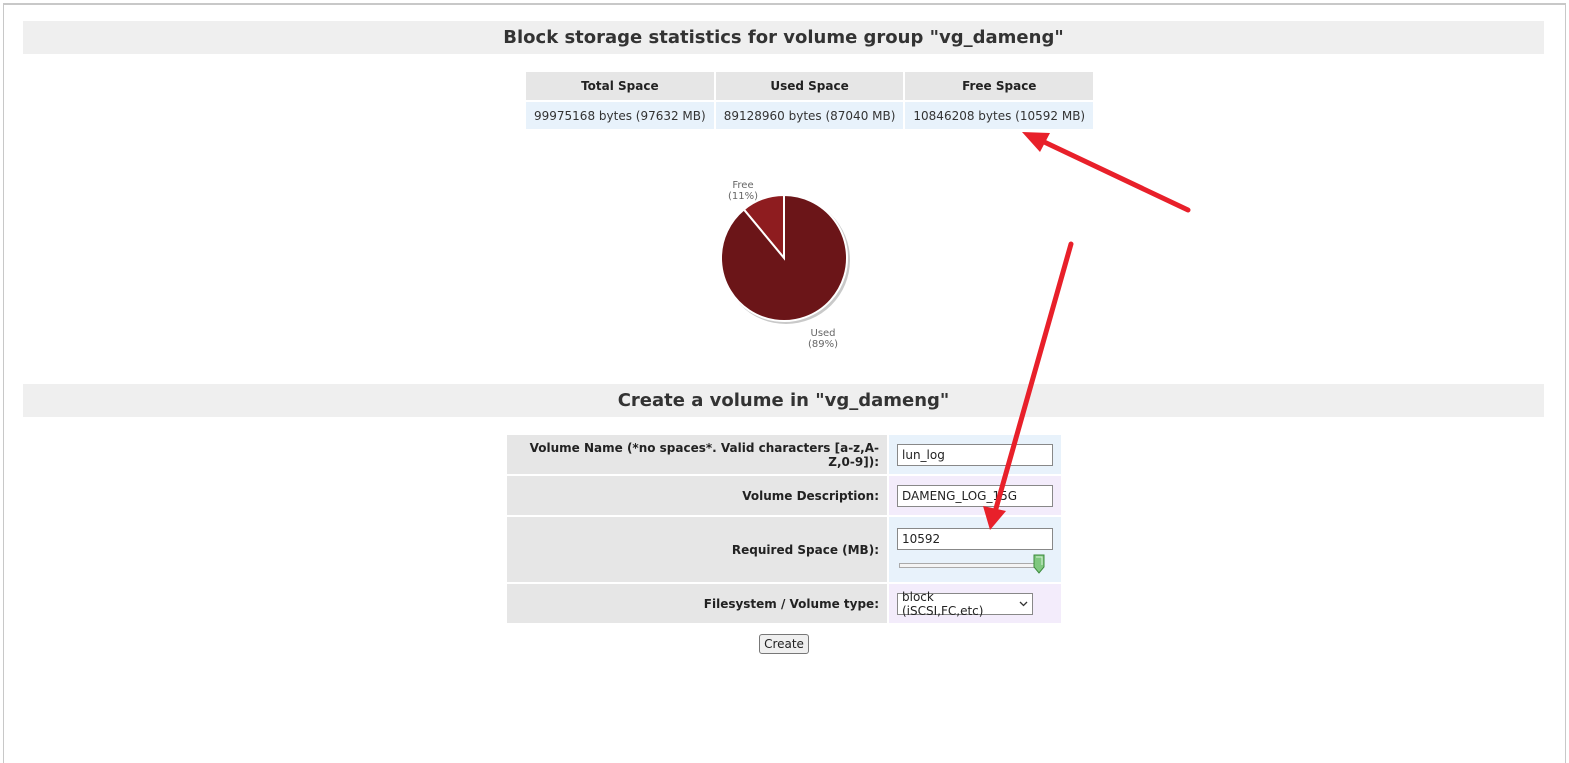 The image size is (1569, 763). Describe the element at coordinates (697, 603) in the screenshot. I see `filesystem-type-label: Filesystem / Volume type:` at that location.